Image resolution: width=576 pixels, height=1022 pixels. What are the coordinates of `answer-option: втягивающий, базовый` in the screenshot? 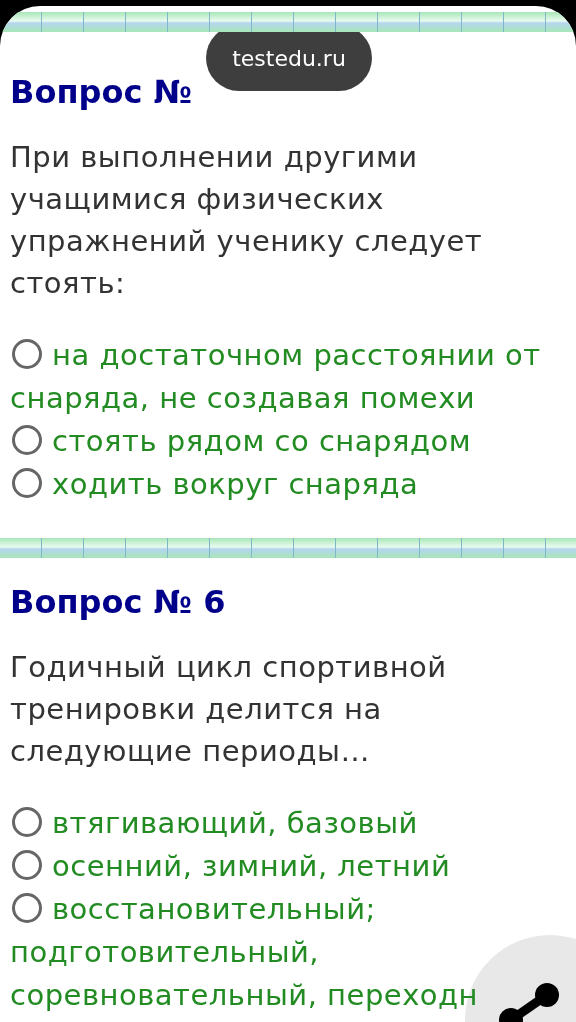 It's located at (288, 823).